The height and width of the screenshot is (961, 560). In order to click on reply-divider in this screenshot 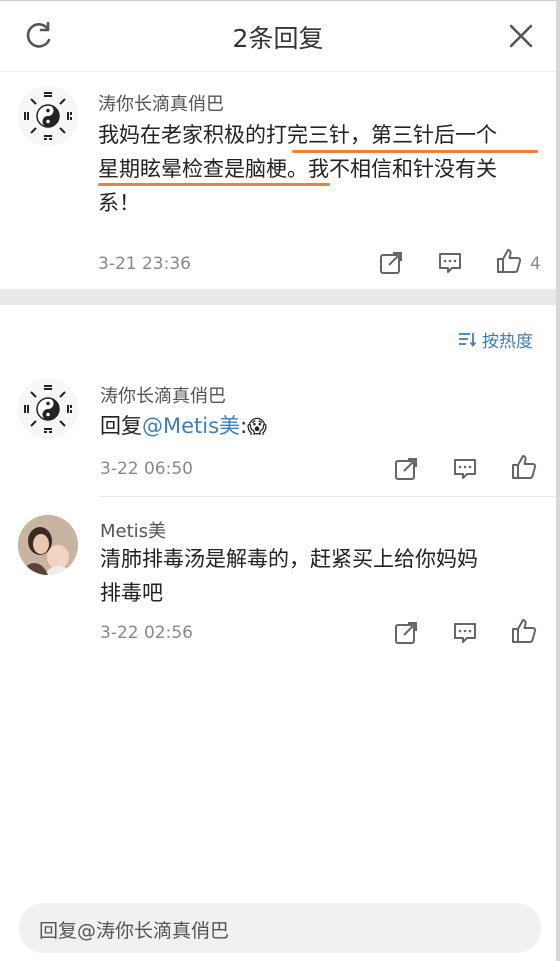, I will do `click(328, 496)`.